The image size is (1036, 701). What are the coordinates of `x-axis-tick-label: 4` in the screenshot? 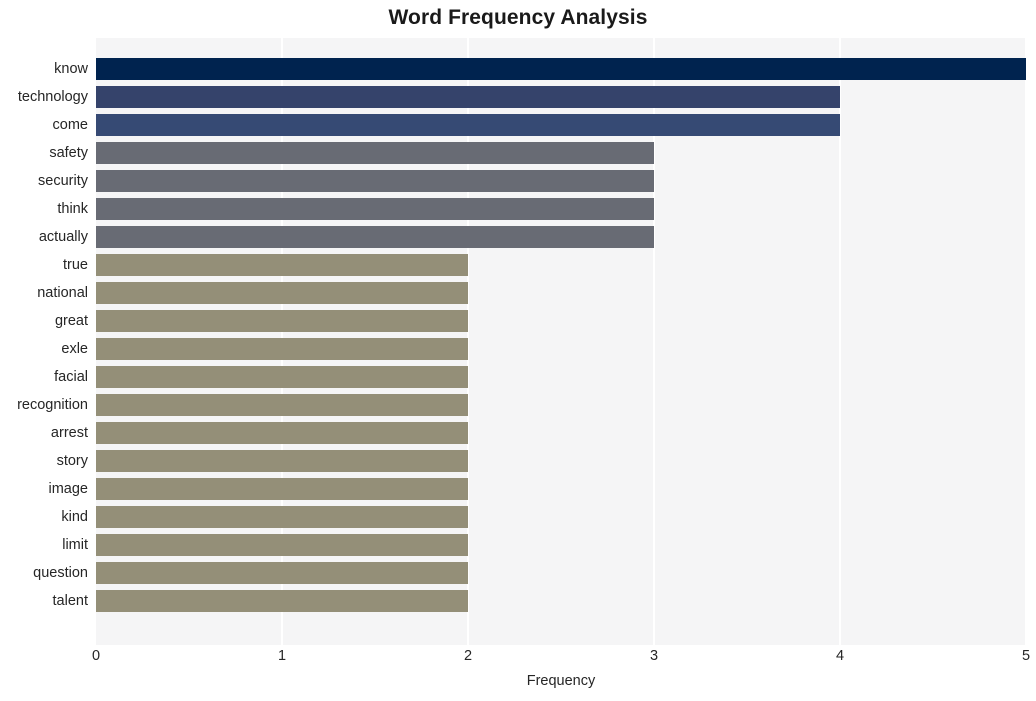 It's located at (840, 656).